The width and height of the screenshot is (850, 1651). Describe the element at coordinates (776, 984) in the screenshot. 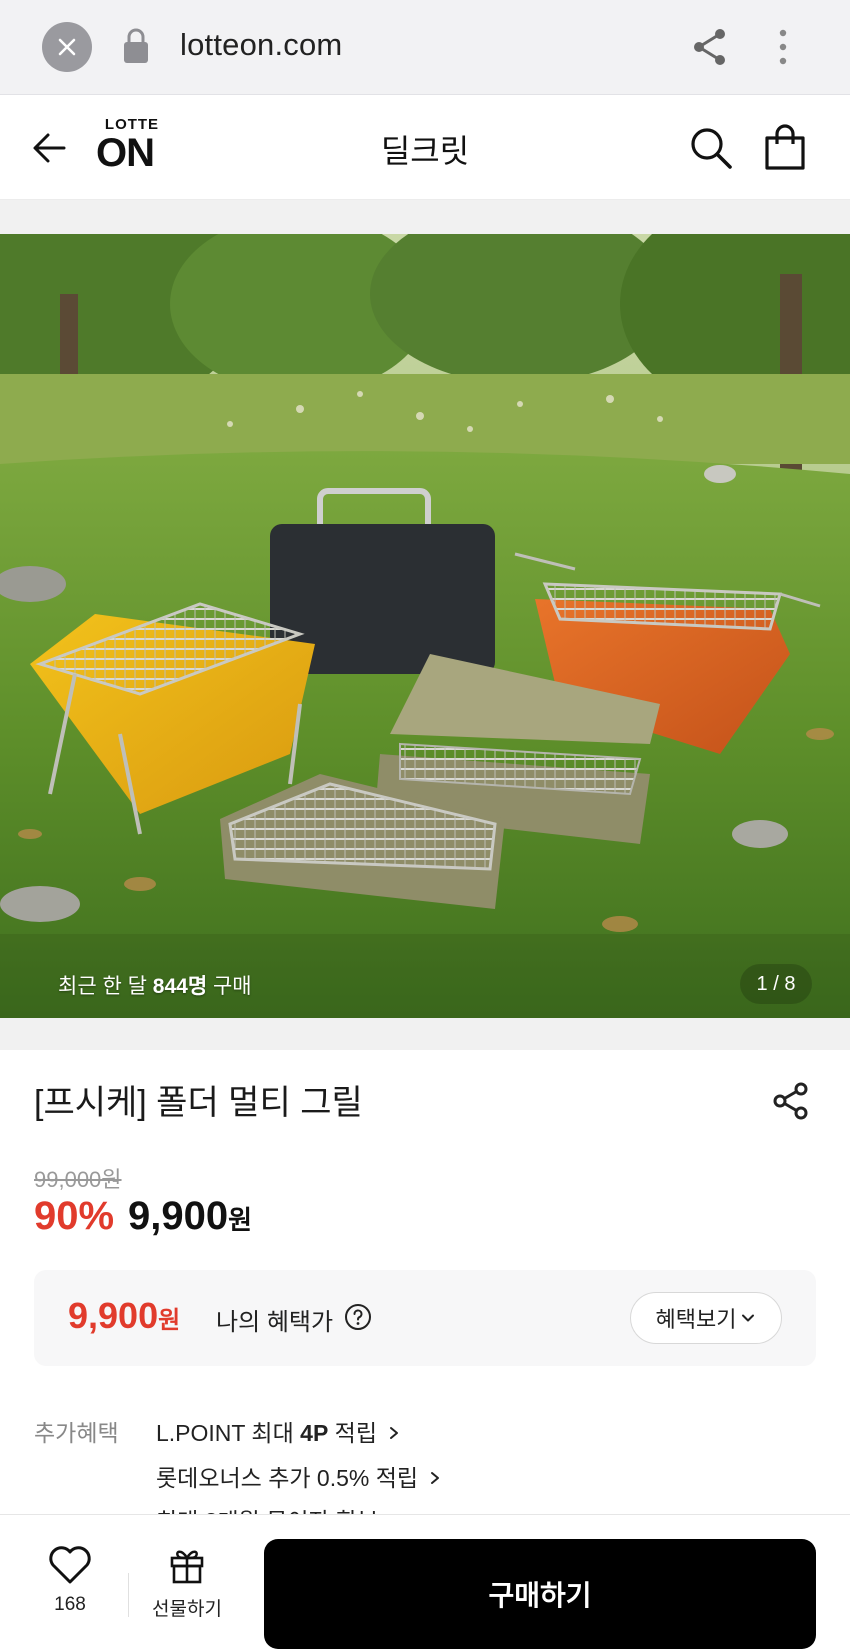

I see `image-page-indicator: 1 / 8` at that location.